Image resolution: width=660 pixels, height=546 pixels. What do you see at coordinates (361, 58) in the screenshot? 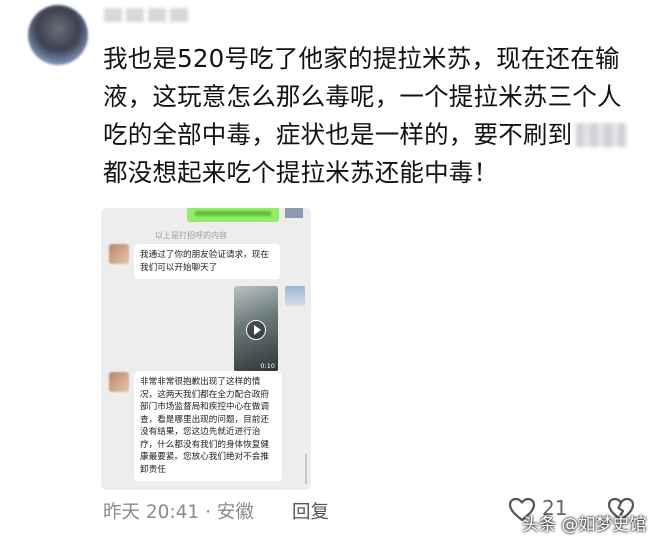
I see `comment-line: 我也是520号吃了他家的提拉米苏，现在还在输` at bounding box center [361, 58].